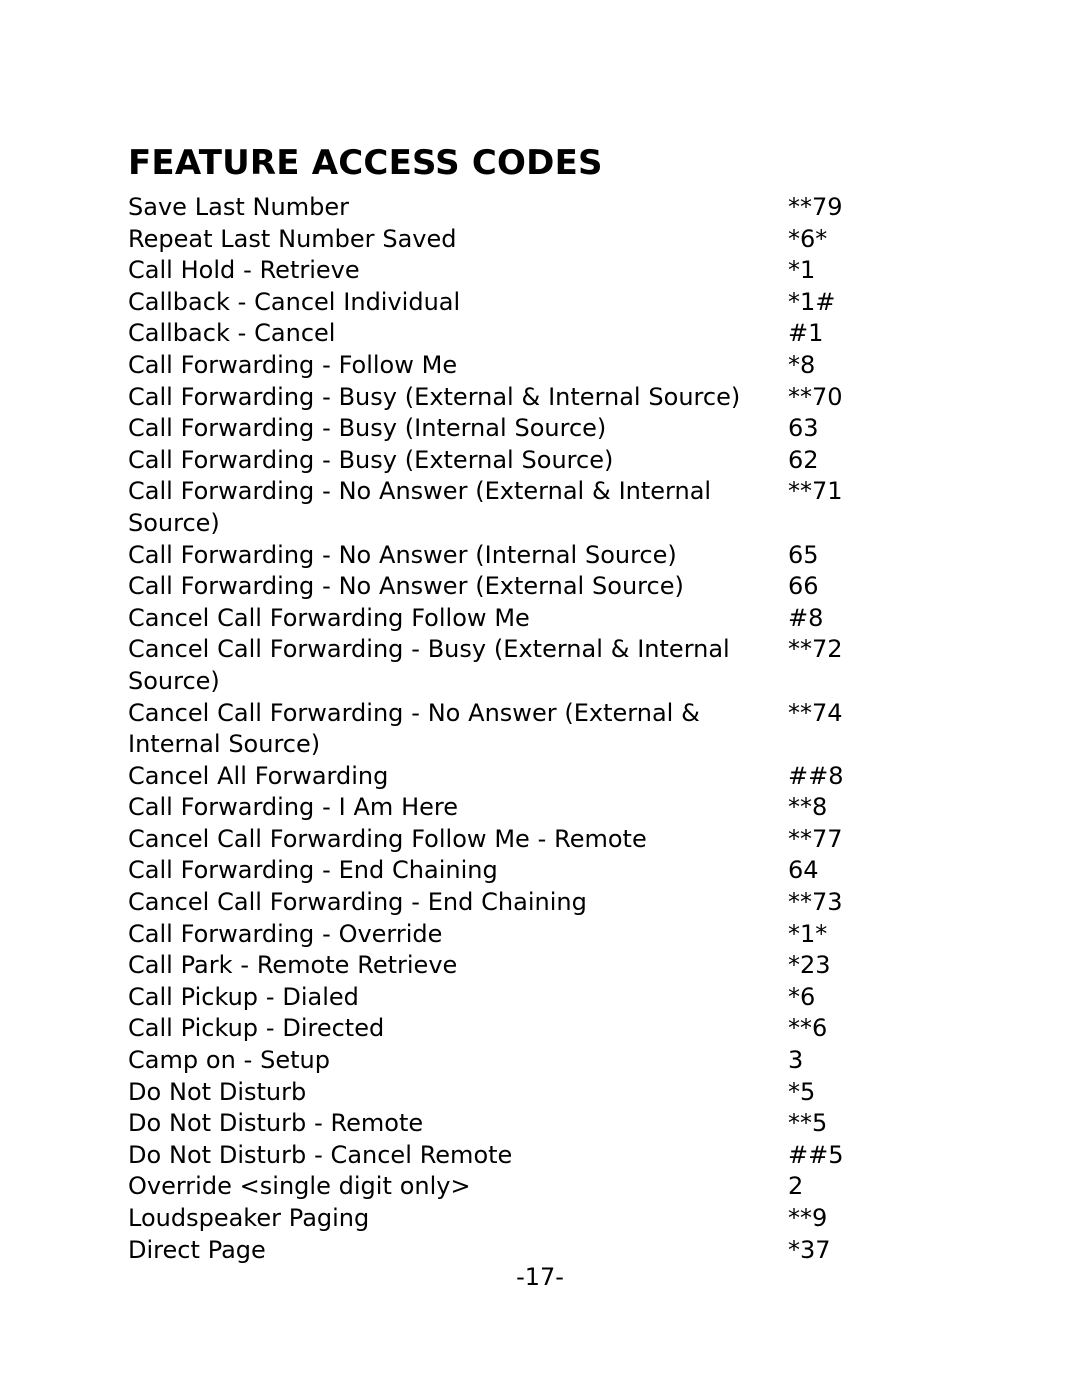 This screenshot has height=1397, width=1080. What do you see at coordinates (320, 1154) in the screenshot?
I see `feature-name: Do Not Disturb - Cancel Remote` at bounding box center [320, 1154].